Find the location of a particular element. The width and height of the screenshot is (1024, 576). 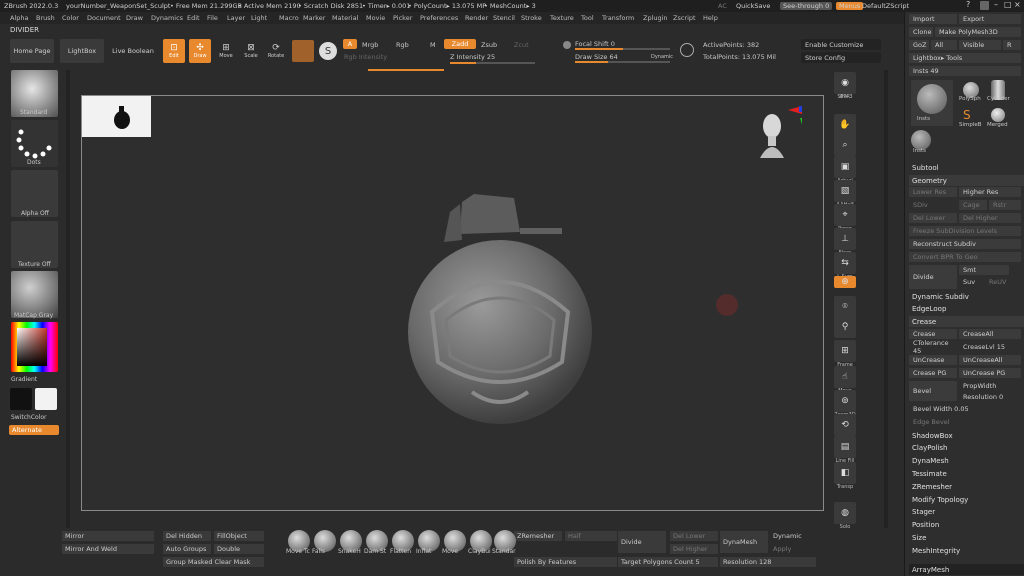

right-shelf-icon-17: ◧ is located at coordinates (845, 473).